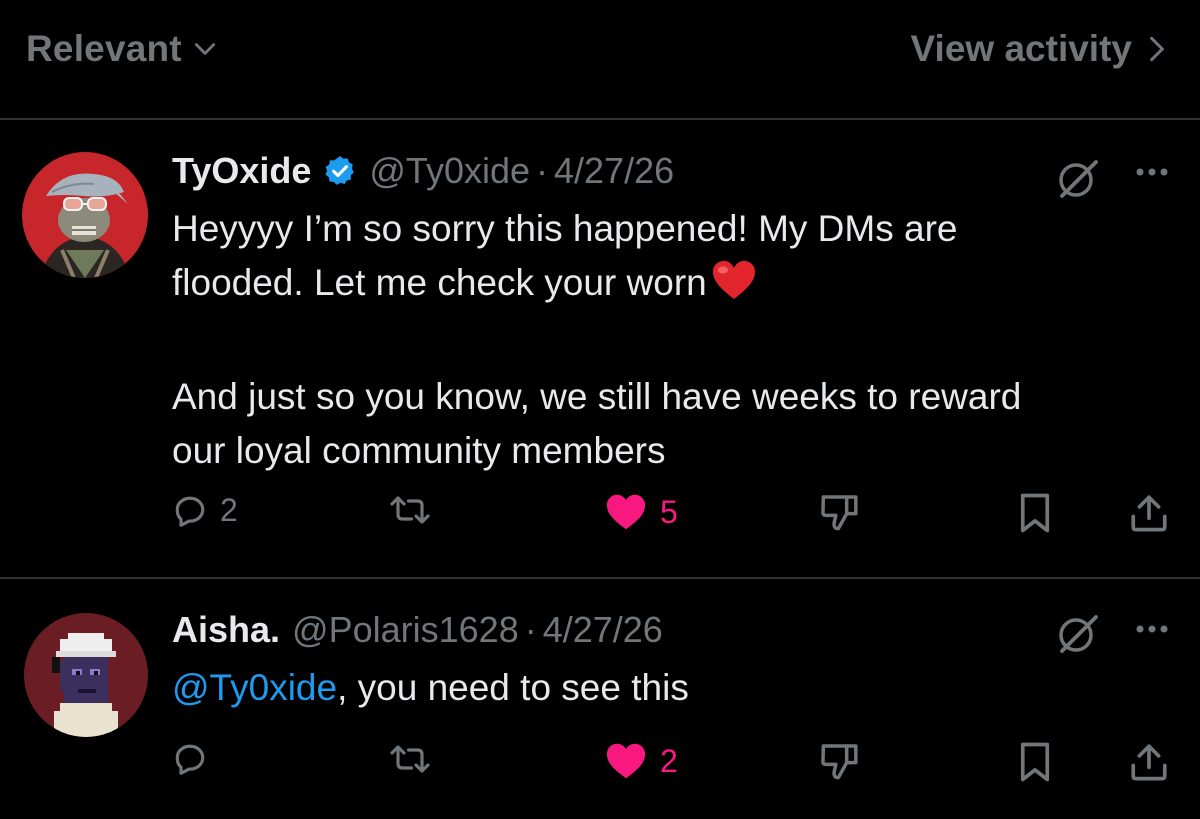 The width and height of the screenshot is (1200, 819). Describe the element at coordinates (226, 630) in the screenshot. I see `display-name: Aisha.` at that location.